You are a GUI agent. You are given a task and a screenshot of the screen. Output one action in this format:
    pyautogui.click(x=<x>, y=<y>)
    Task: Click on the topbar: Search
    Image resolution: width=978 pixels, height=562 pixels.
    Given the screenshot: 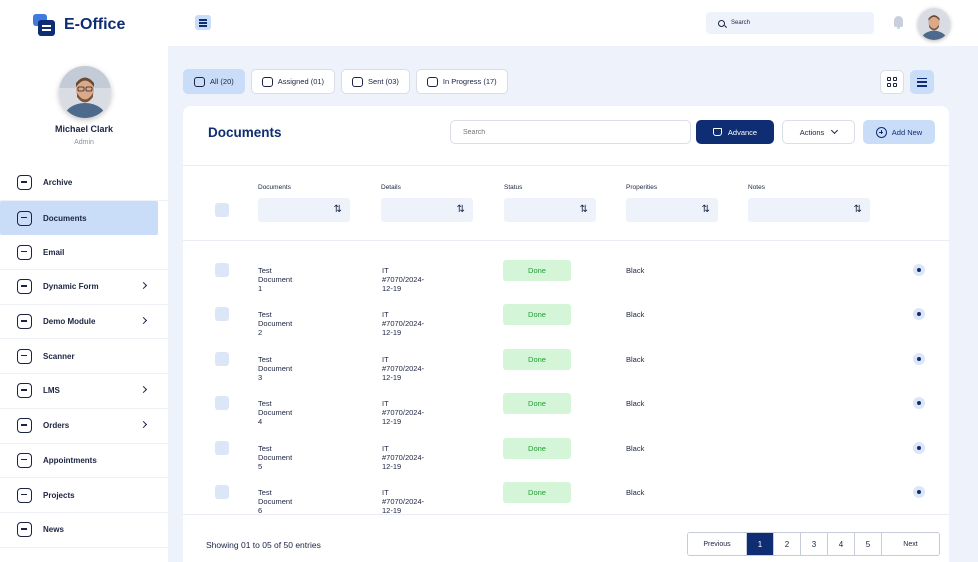 What is the action you would take?
    pyautogui.click(x=573, y=23)
    